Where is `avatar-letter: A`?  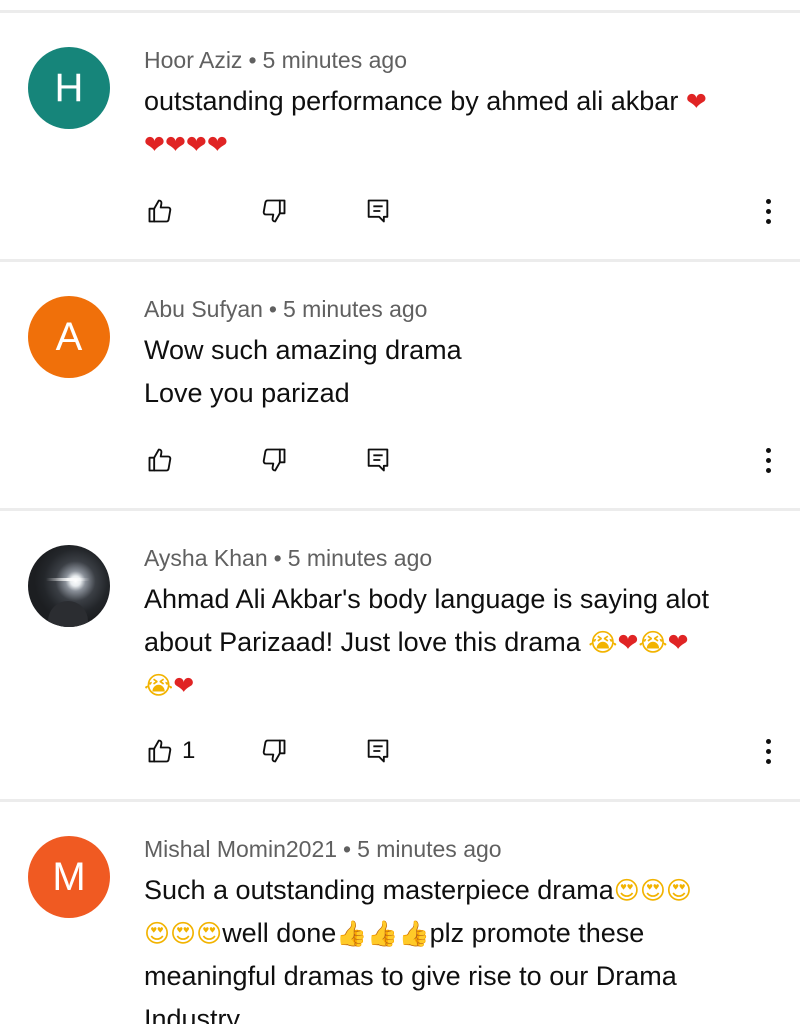
avatar-letter: A is located at coordinates (69, 336).